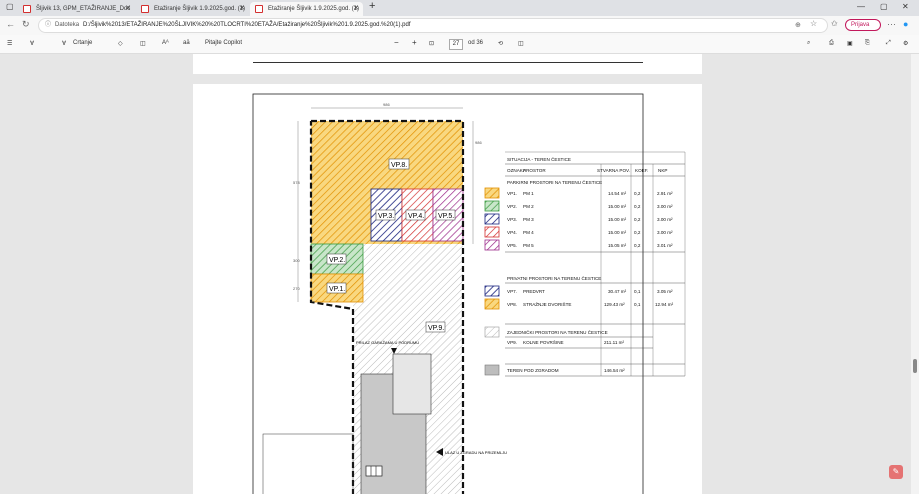 This screenshot has height=494, width=919. Describe the element at coordinates (387, 342) in the screenshot. I see `note-garage: PRILAZ GARAŽAMA U PODRUMU` at that location.